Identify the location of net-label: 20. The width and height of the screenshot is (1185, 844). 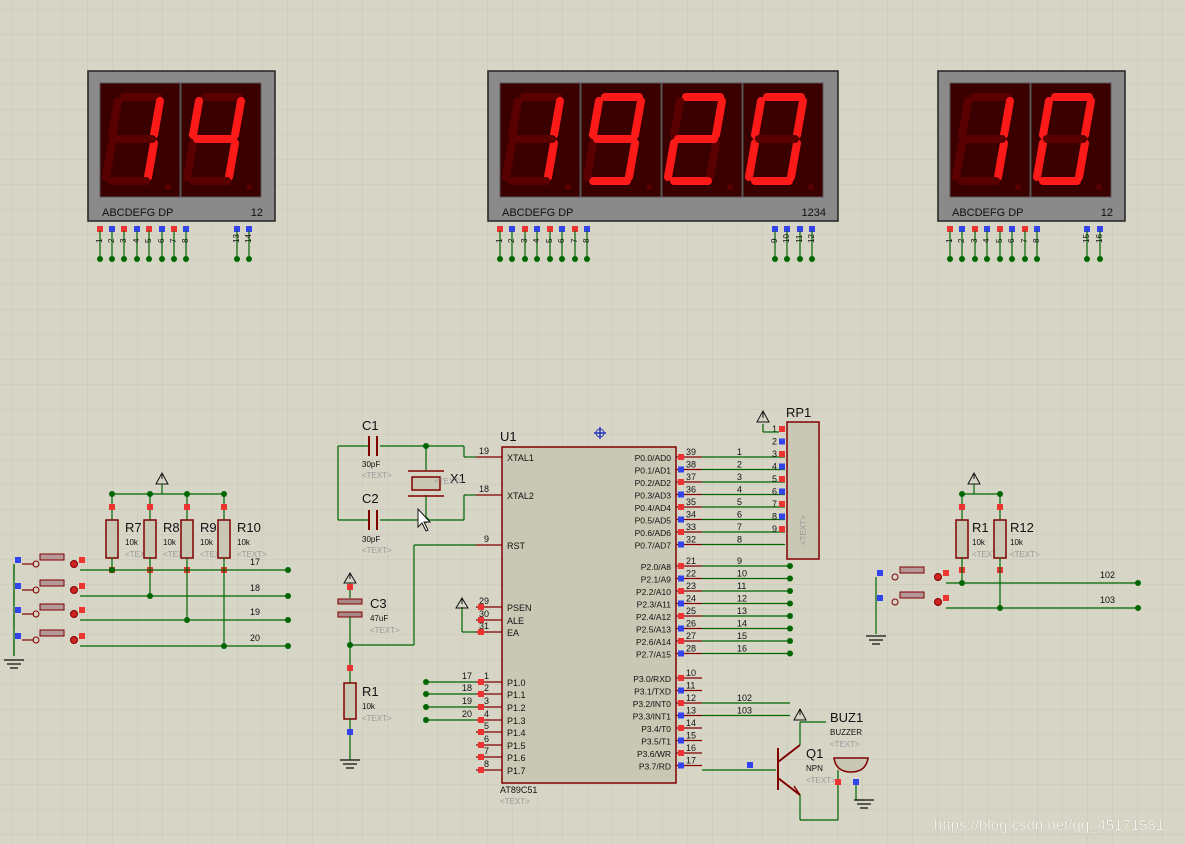
(467, 714).